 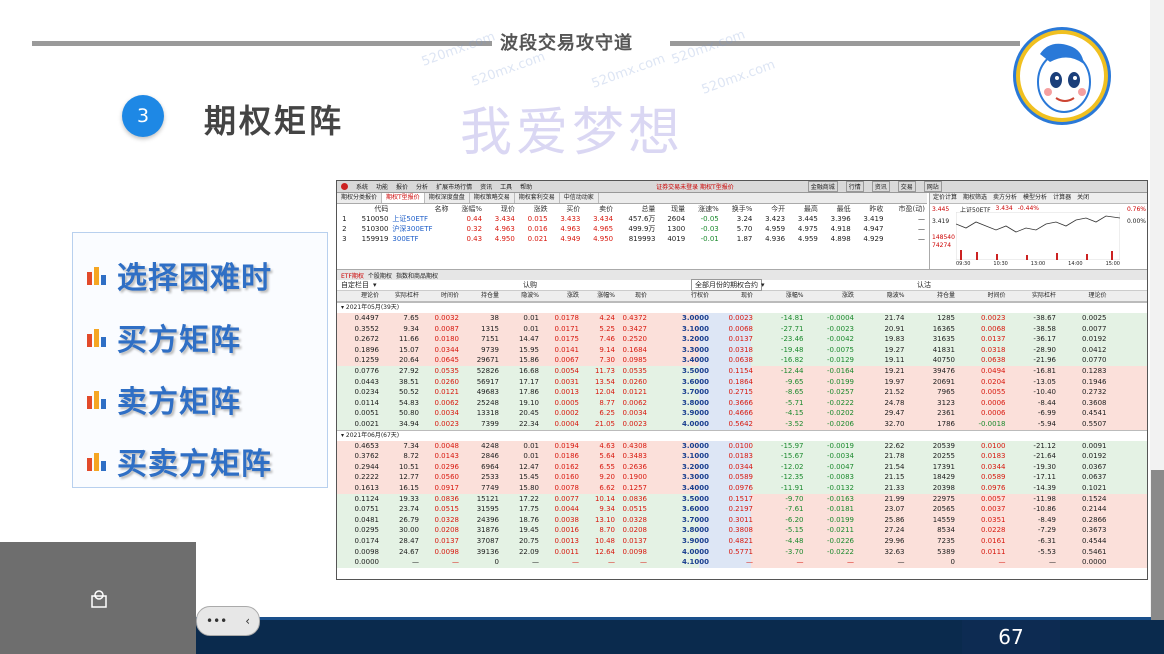 I want to click on menu-item-both: 买卖方矩阵, so click(x=178, y=461).